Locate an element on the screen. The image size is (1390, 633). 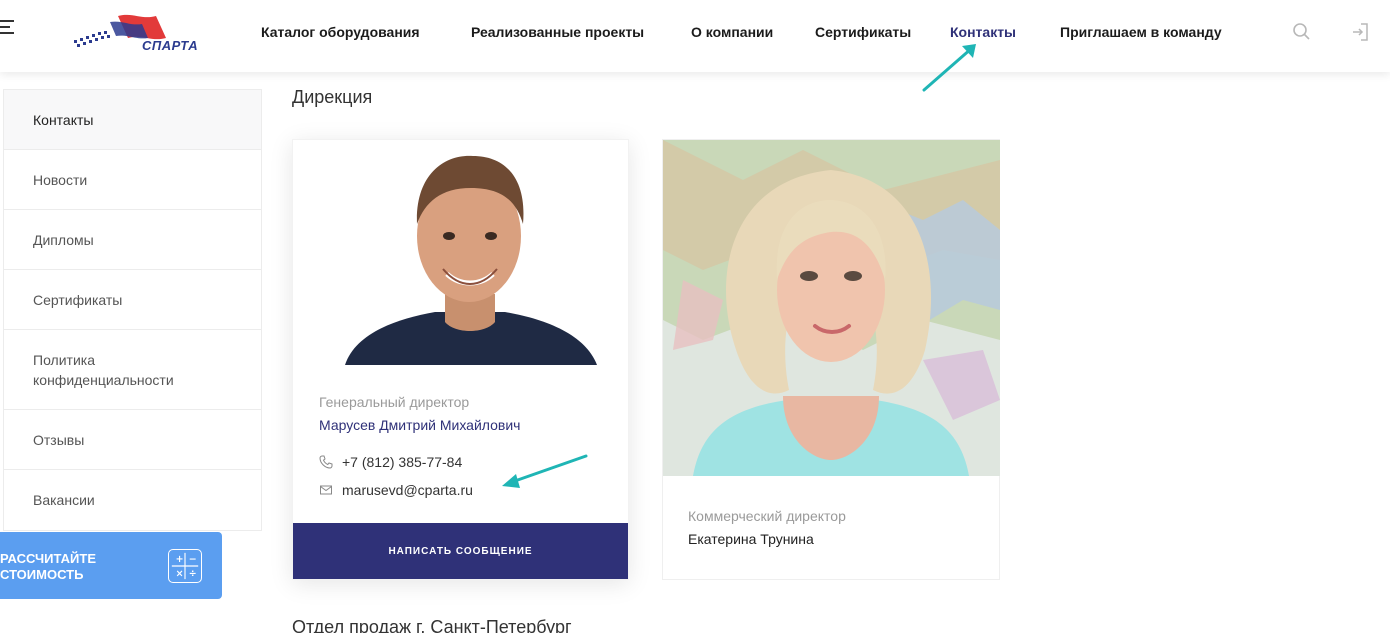
sidebar-item-contacts: Контакты is located at coordinates (132, 120).